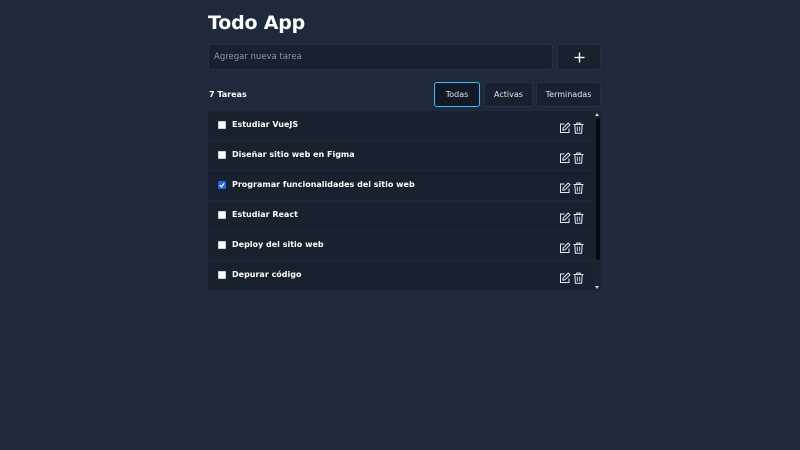 The width and height of the screenshot is (800, 450). Describe the element at coordinates (401, 246) in the screenshot. I see `task-row: Deploy del sitio web` at that location.